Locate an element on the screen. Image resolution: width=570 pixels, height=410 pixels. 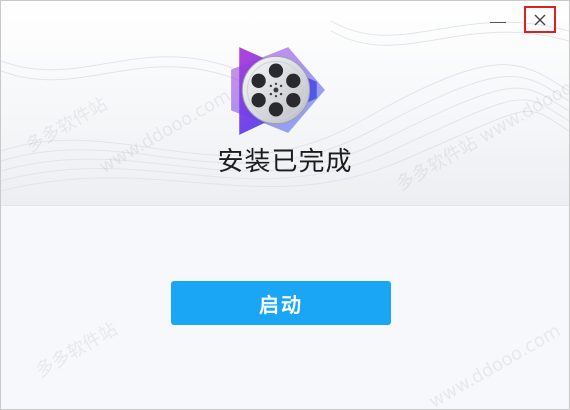
minimize-icon is located at coordinates (498, 22).